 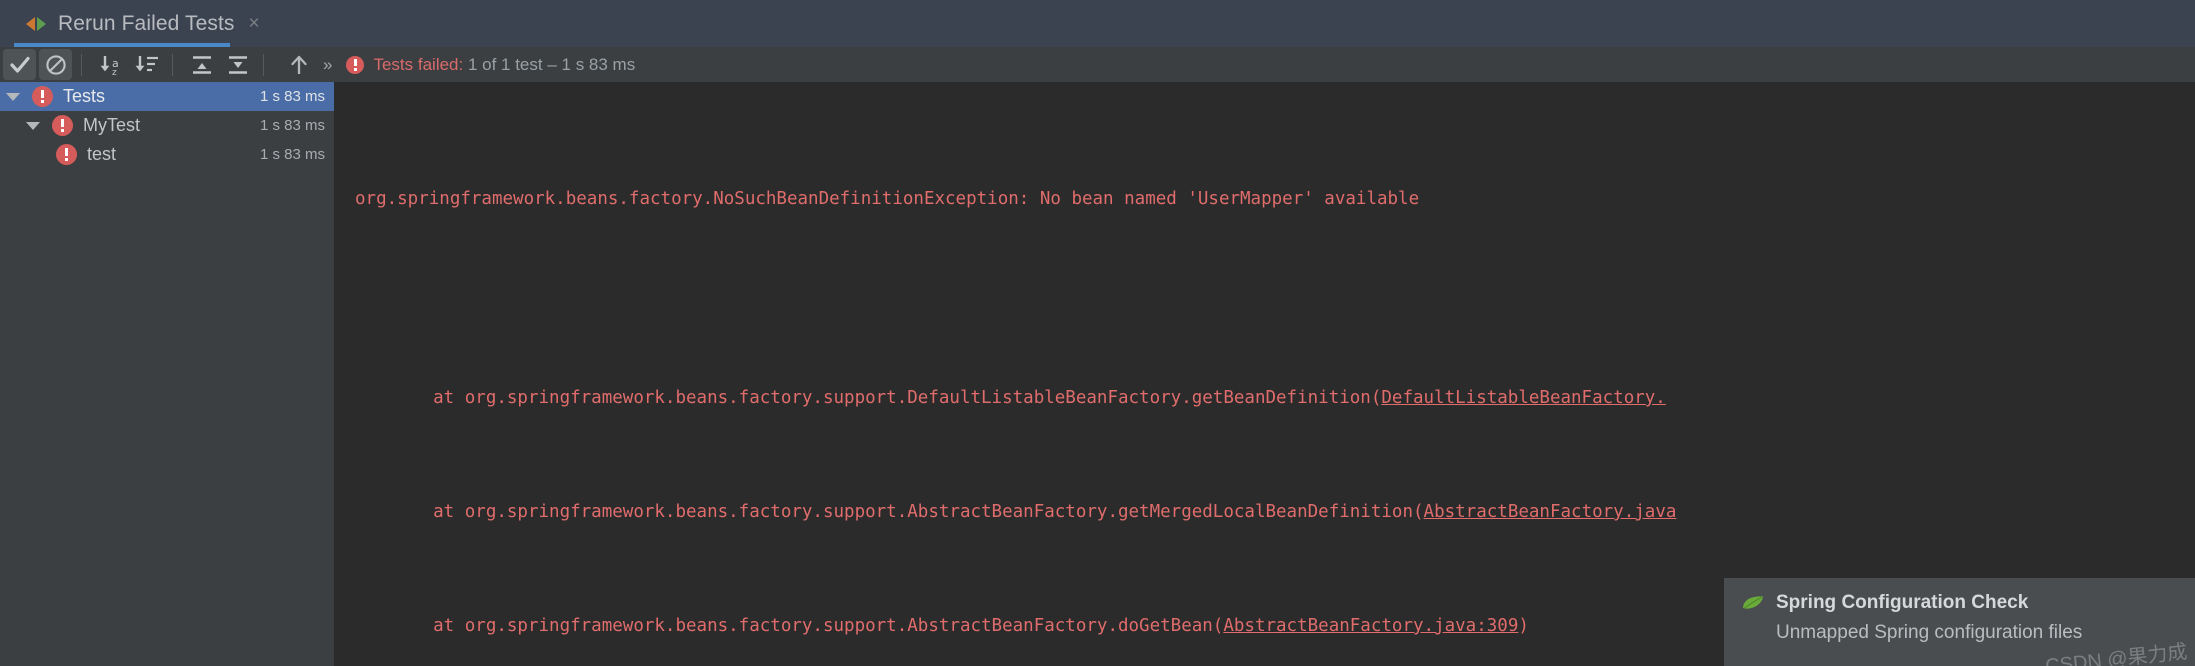 What do you see at coordinates (549, 64) in the screenshot?
I see `status-counts: 1 of 1 test – 1 s 83 ms` at bounding box center [549, 64].